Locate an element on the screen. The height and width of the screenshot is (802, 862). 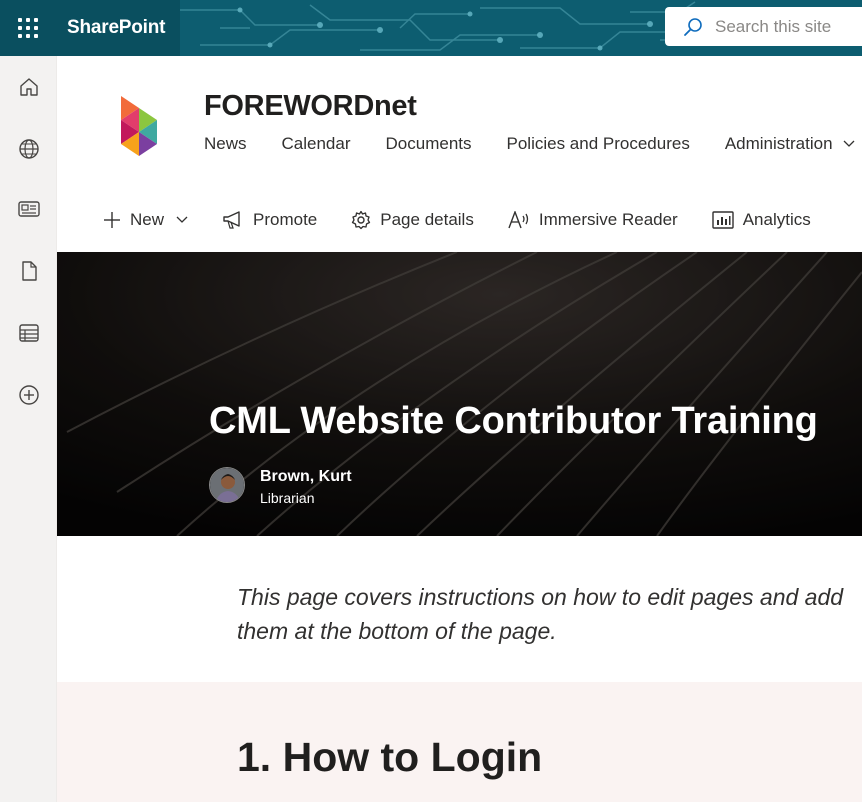
promote-button: Promote is located at coordinates (269, 220).